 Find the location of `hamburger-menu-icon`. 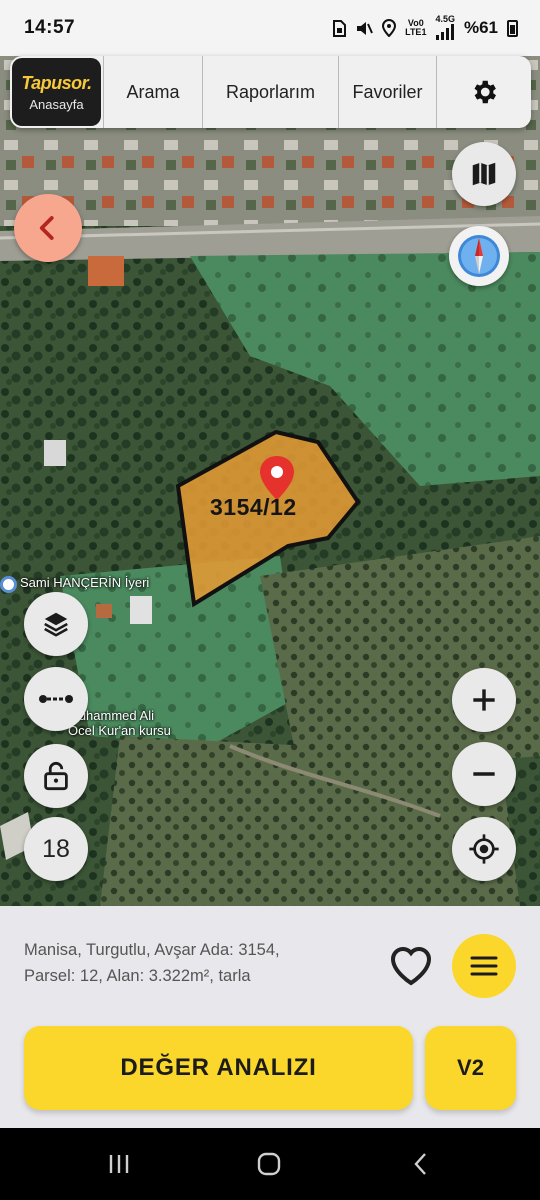

hamburger-menu-icon is located at coordinates (484, 966).